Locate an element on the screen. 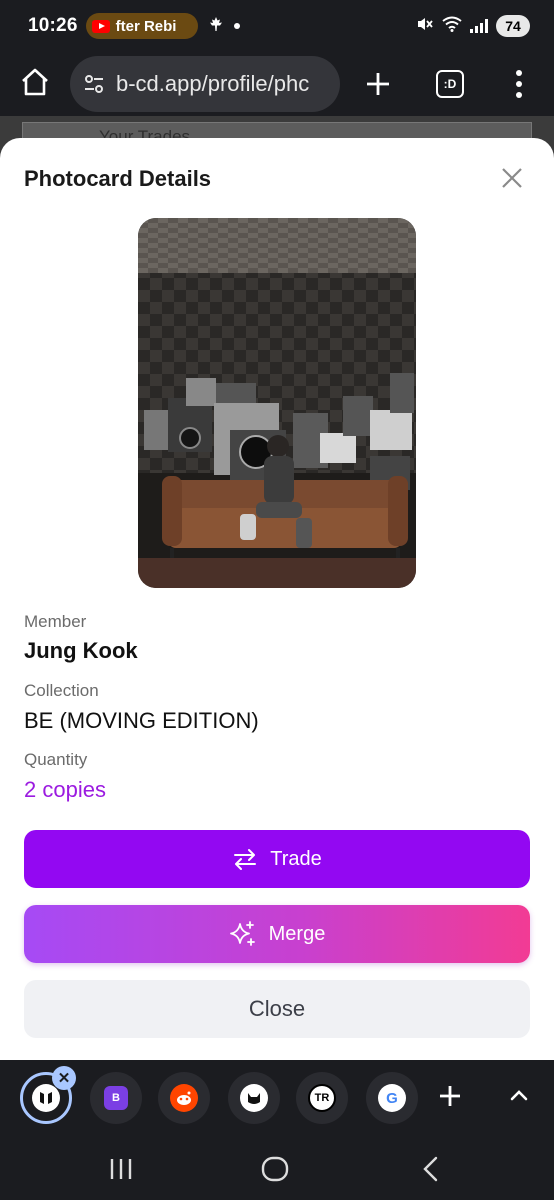  status-bar: 10:26 fter Rebi 74 is located at coordinates (277, 26).